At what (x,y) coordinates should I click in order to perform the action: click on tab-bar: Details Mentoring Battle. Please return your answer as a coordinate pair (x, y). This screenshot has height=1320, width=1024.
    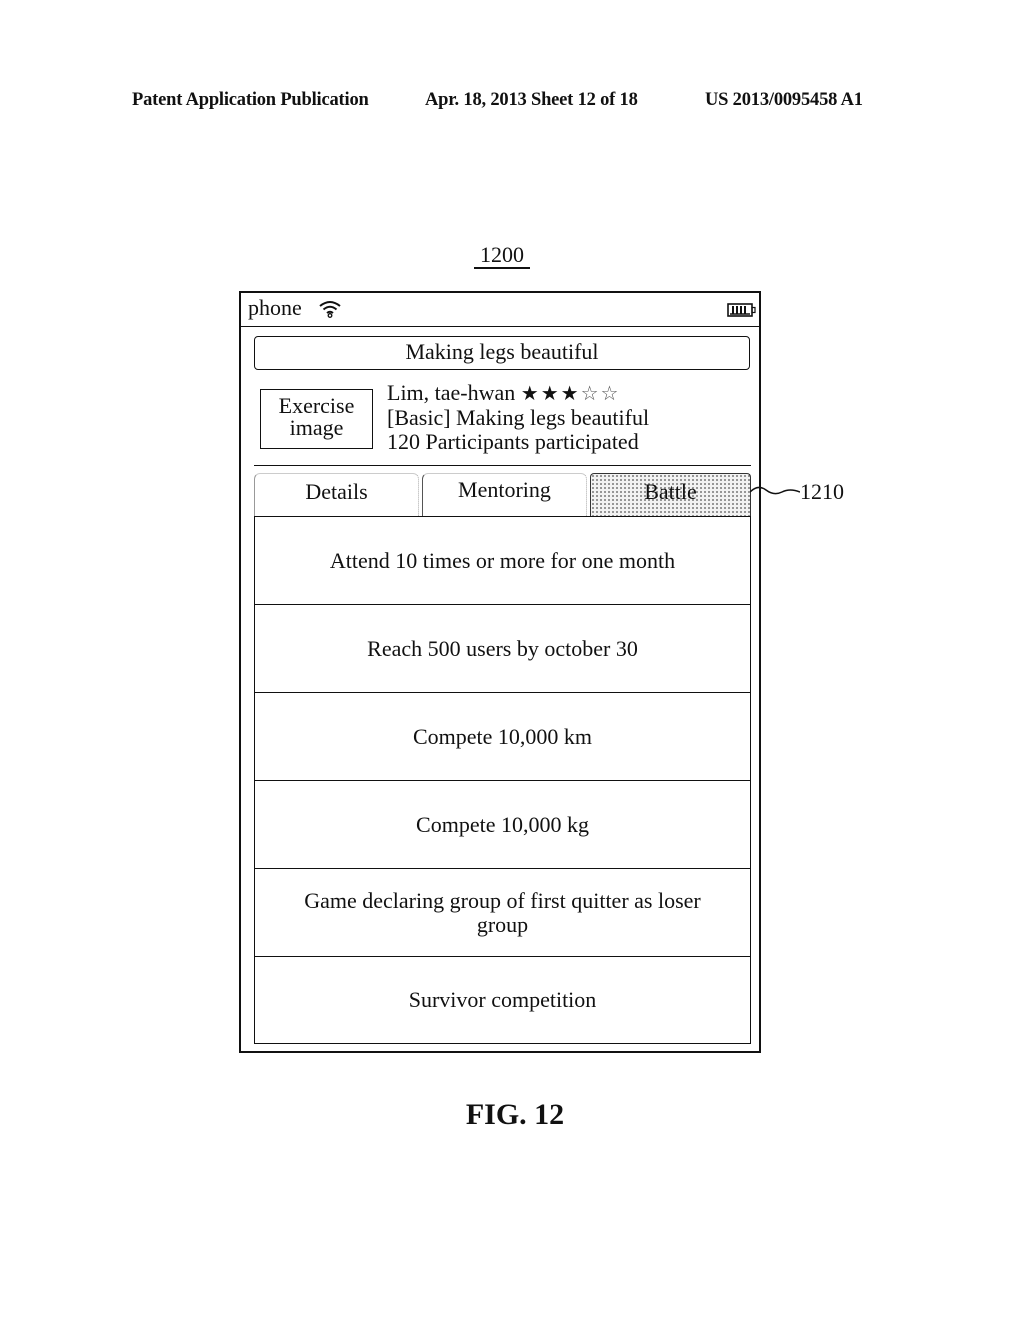
    Looking at the image, I should click on (502, 494).